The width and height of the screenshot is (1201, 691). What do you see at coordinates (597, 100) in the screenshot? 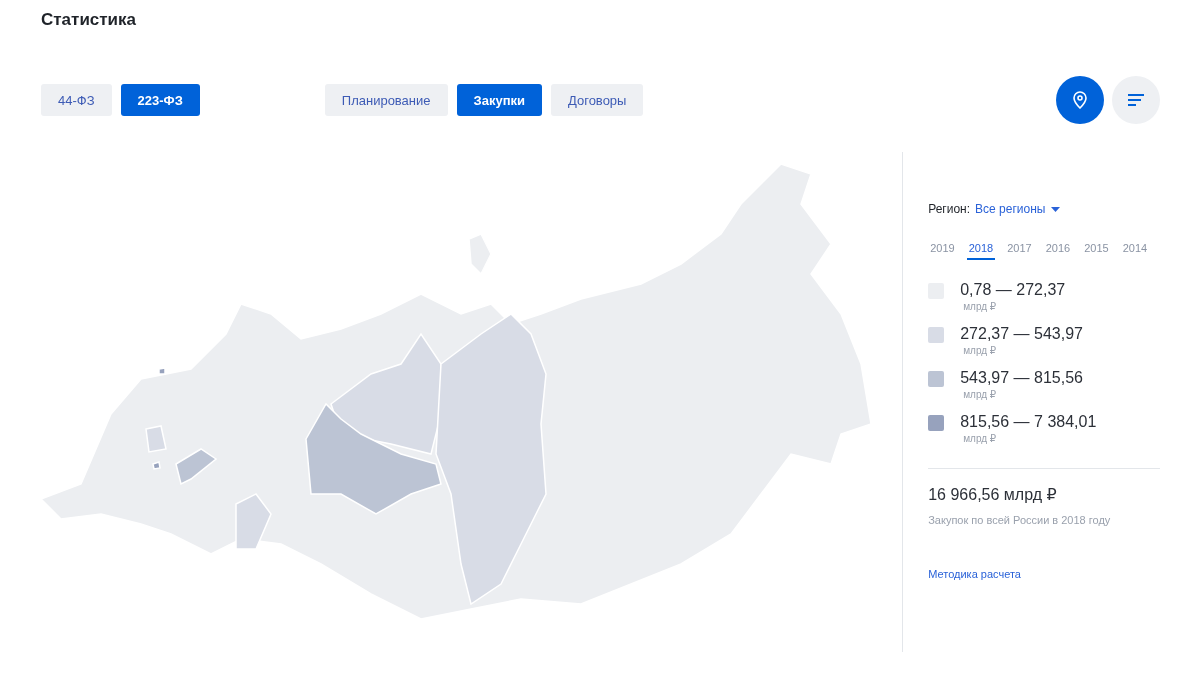
I see `stage-tab: Договоры` at bounding box center [597, 100].